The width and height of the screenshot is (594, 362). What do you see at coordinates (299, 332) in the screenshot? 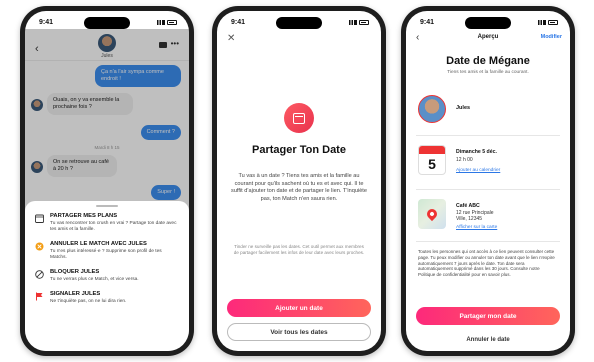
I see `view-all-dates-button: Voir tous les dates` at bounding box center [299, 332].